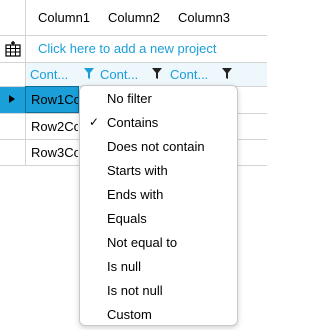  What do you see at coordinates (158, 266) in the screenshot?
I see `menu-item-is-null: Is null` at bounding box center [158, 266].